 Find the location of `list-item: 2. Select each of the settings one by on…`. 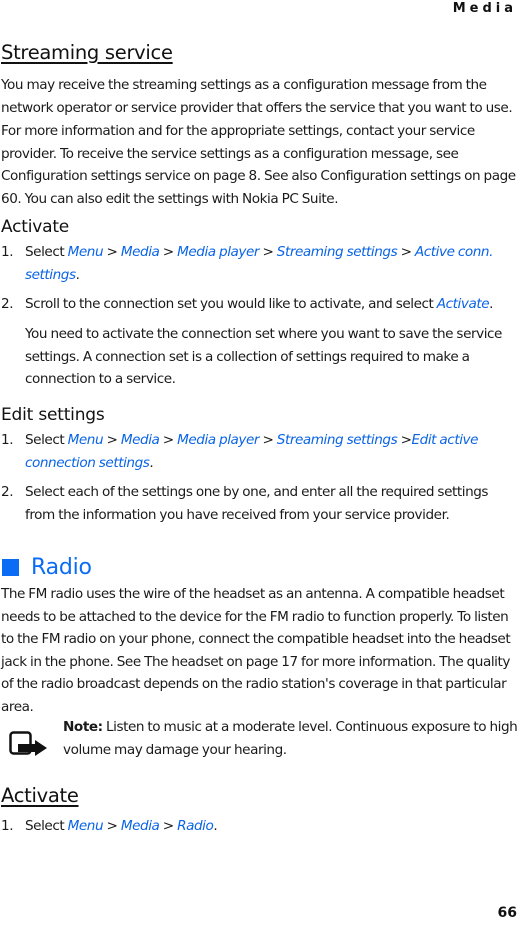

list-item: 2. Select each of the settings one by on… is located at coordinates (260, 503).